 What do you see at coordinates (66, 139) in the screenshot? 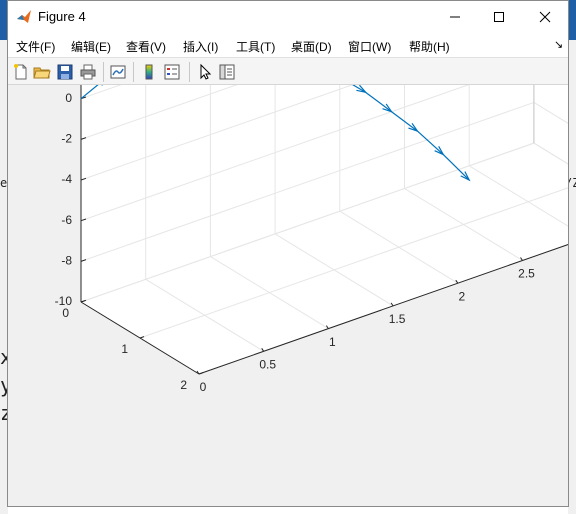
I see `z-tick-label: -2` at bounding box center [66, 139].